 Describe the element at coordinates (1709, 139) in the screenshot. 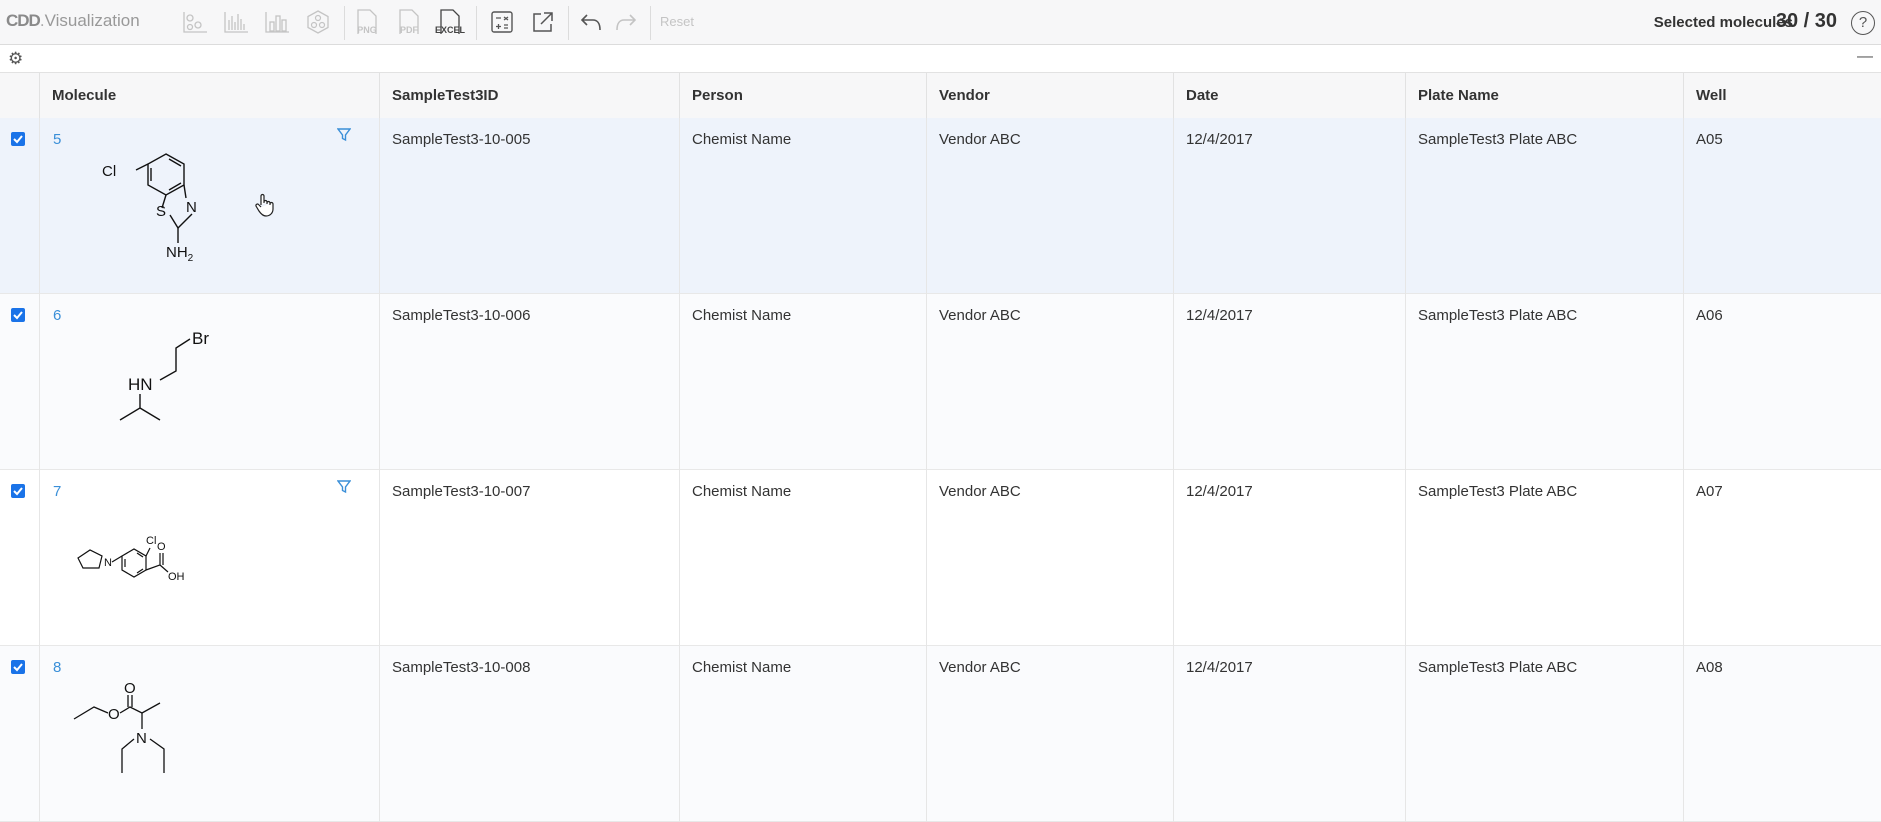

I see `well-cell: A05` at that location.